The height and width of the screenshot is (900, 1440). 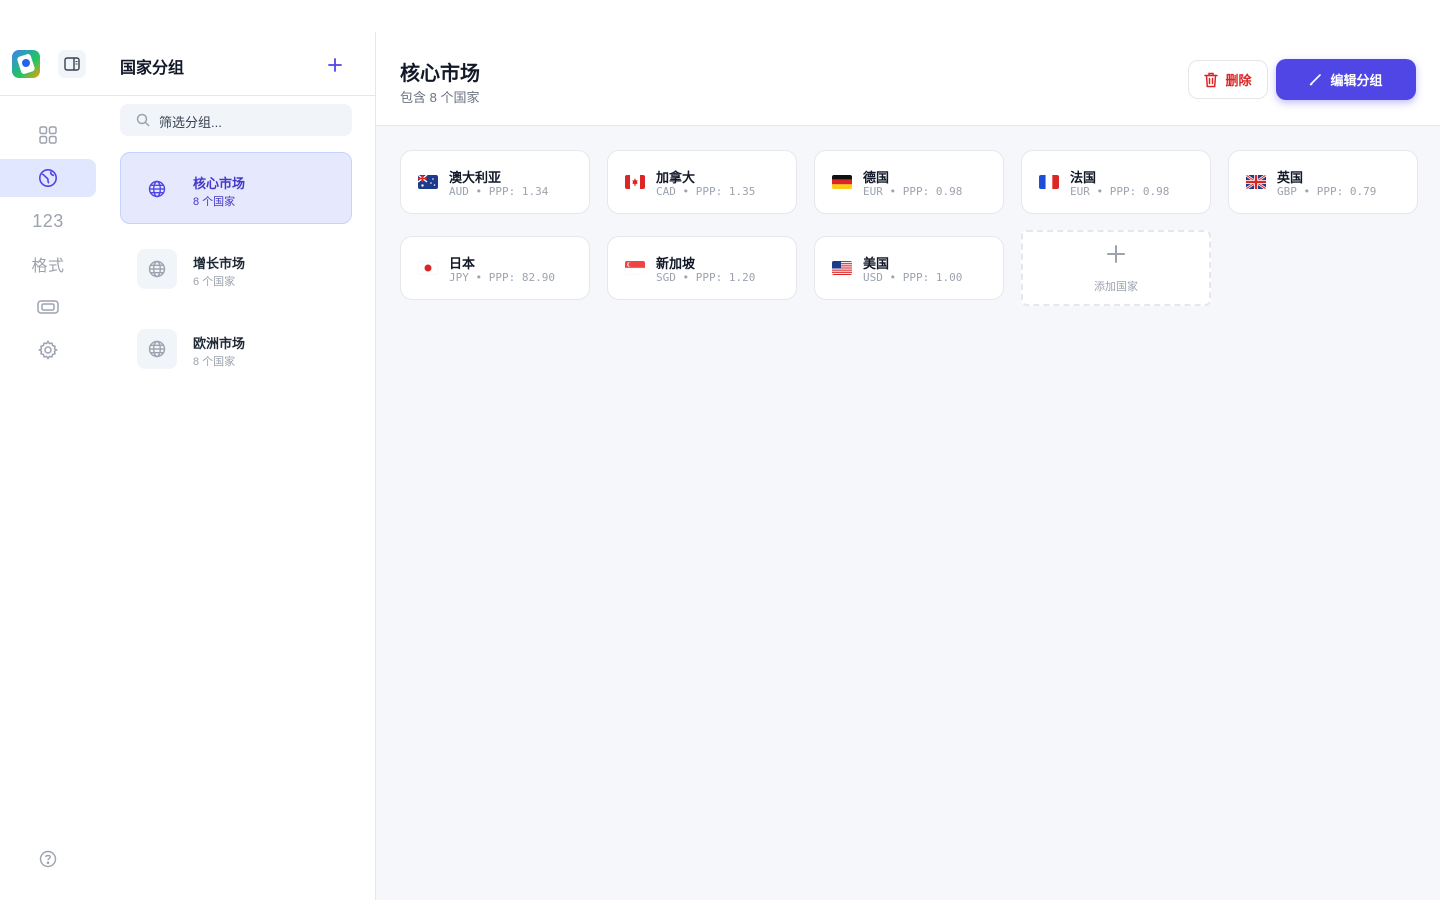 I want to click on groups-header: 国家分组, so click(x=235, y=64).